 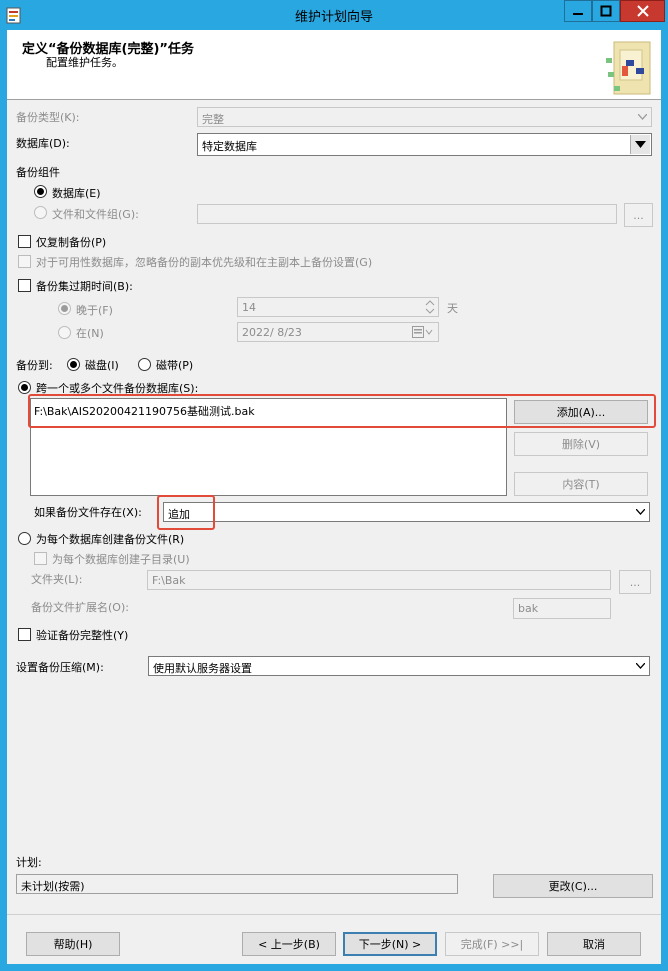 I want to click on schedule-label: 计划:, so click(x=29, y=862).